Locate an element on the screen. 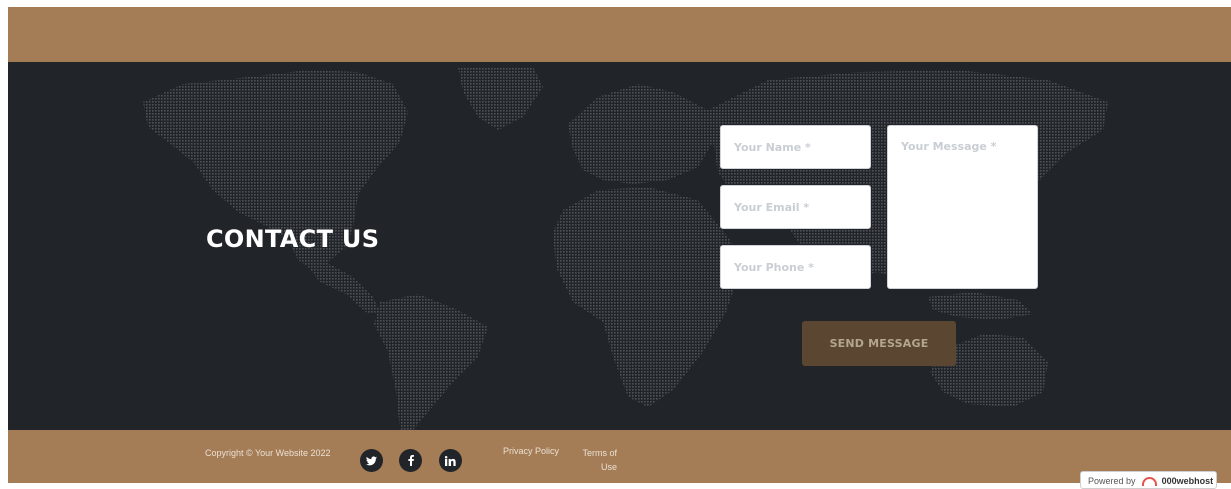  facebook-icon is located at coordinates (410, 460).